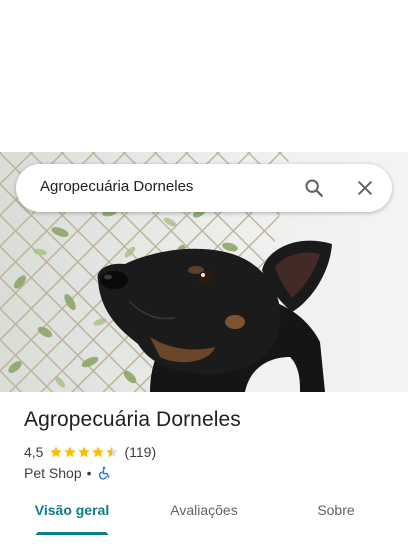 The height and width of the screenshot is (544, 408). Describe the element at coordinates (132, 419) in the screenshot. I see `place-title: Agropecuária Dorneles` at that location.